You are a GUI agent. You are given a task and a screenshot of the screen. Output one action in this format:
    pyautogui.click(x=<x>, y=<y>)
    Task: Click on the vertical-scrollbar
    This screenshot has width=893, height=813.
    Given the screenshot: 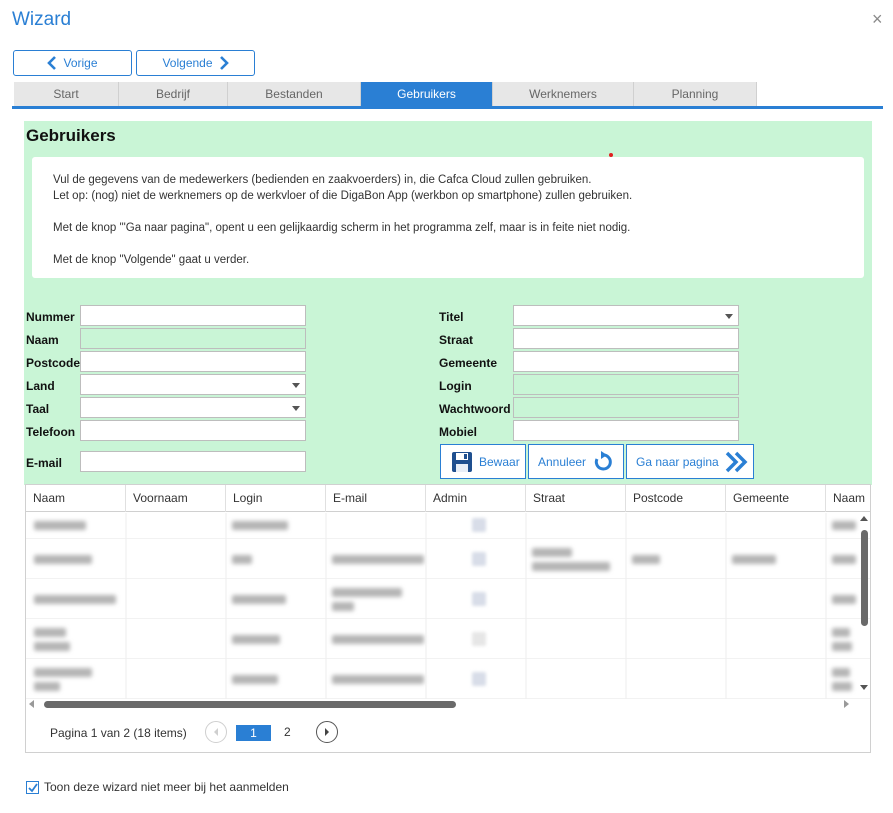 What is the action you would take?
    pyautogui.click(x=864, y=604)
    